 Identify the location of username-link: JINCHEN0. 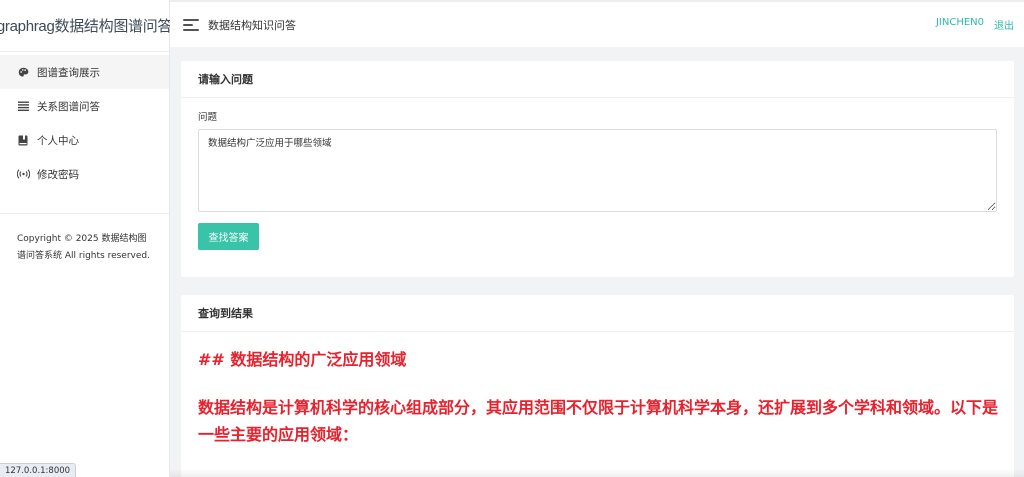
(960, 24).